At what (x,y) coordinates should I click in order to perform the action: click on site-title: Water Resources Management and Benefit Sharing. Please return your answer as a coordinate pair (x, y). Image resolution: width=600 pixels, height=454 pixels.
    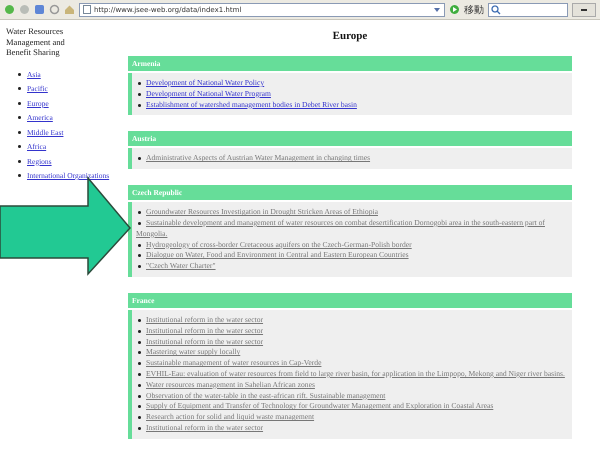
    Looking at the image, I should click on (36, 42).